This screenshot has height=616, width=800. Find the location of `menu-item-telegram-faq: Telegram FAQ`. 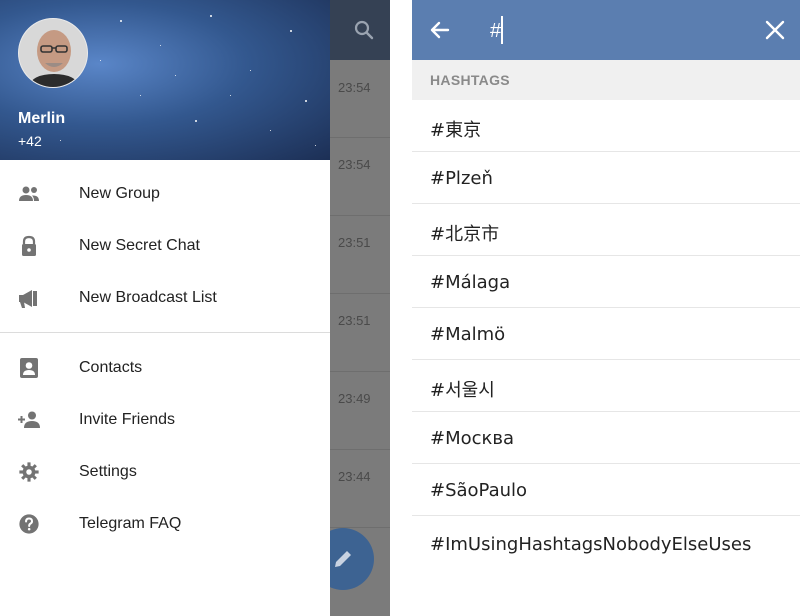

menu-item-telegram-faq: Telegram FAQ is located at coordinates (165, 524).